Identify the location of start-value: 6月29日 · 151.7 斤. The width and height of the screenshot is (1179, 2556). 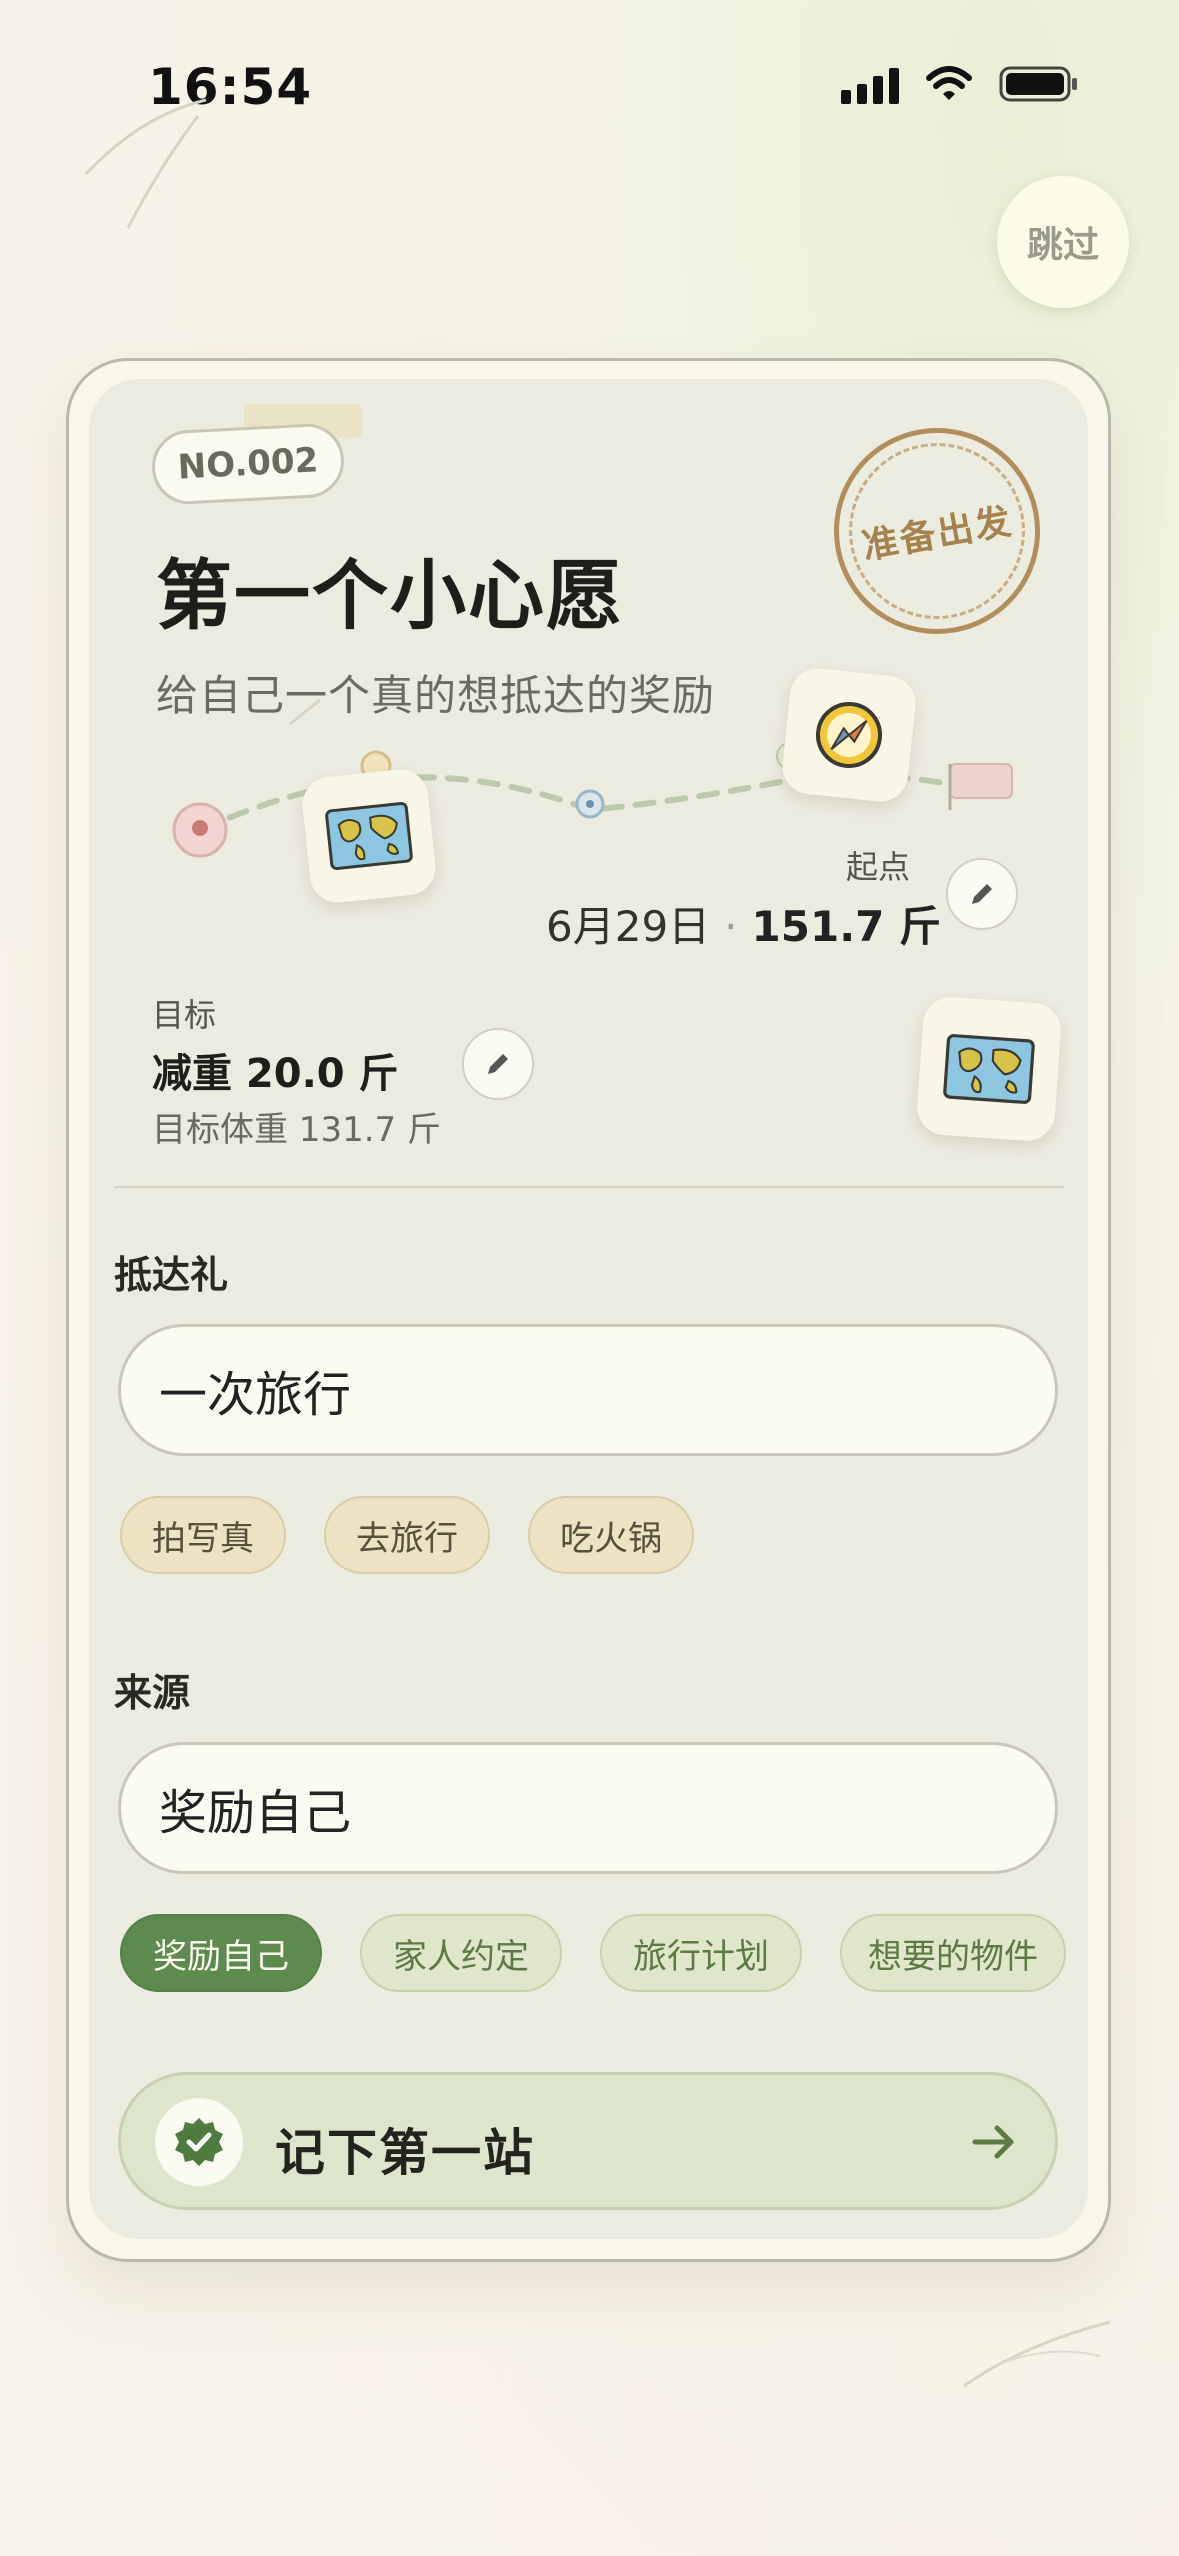
(743, 923).